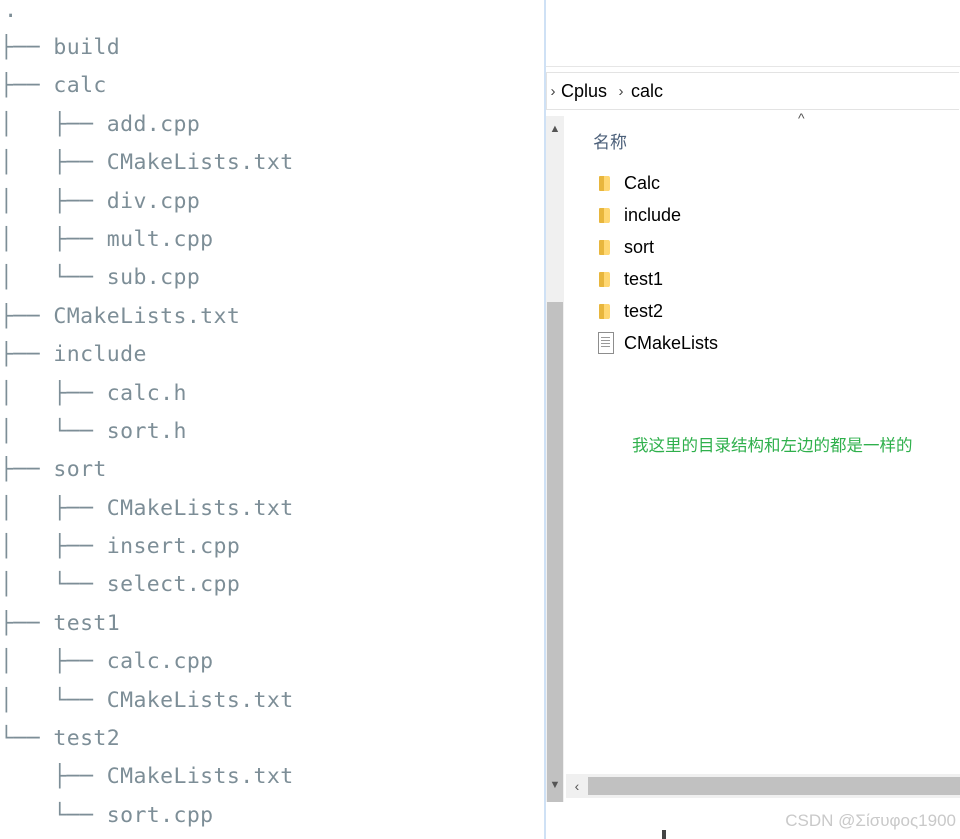 The width and height of the screenshot is (960, 839). What do you see at coordinates (73, 355) in the screenshot?
I see `tree-line: ├── include` at bounding box center [73, 355].